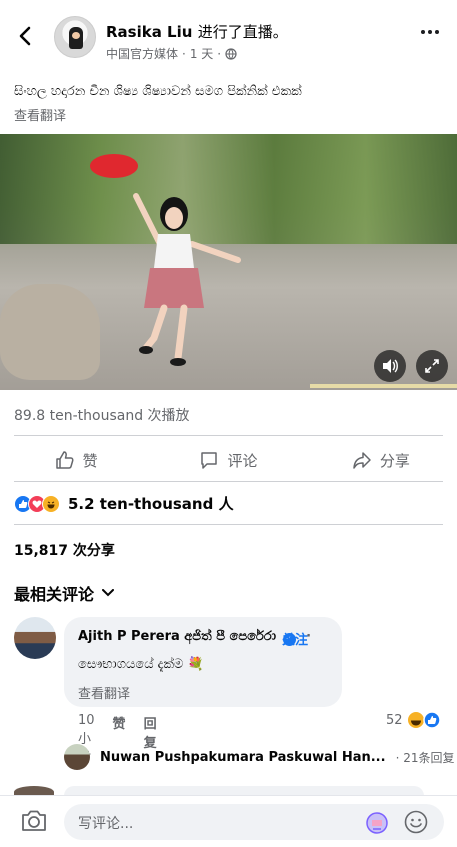 Image resolution: width=457 pixels, height=847 pixels. Describe the element at coordinates (104, 692) in the screenshot. I see `comment-see-translation: 查看翻译` at that location.